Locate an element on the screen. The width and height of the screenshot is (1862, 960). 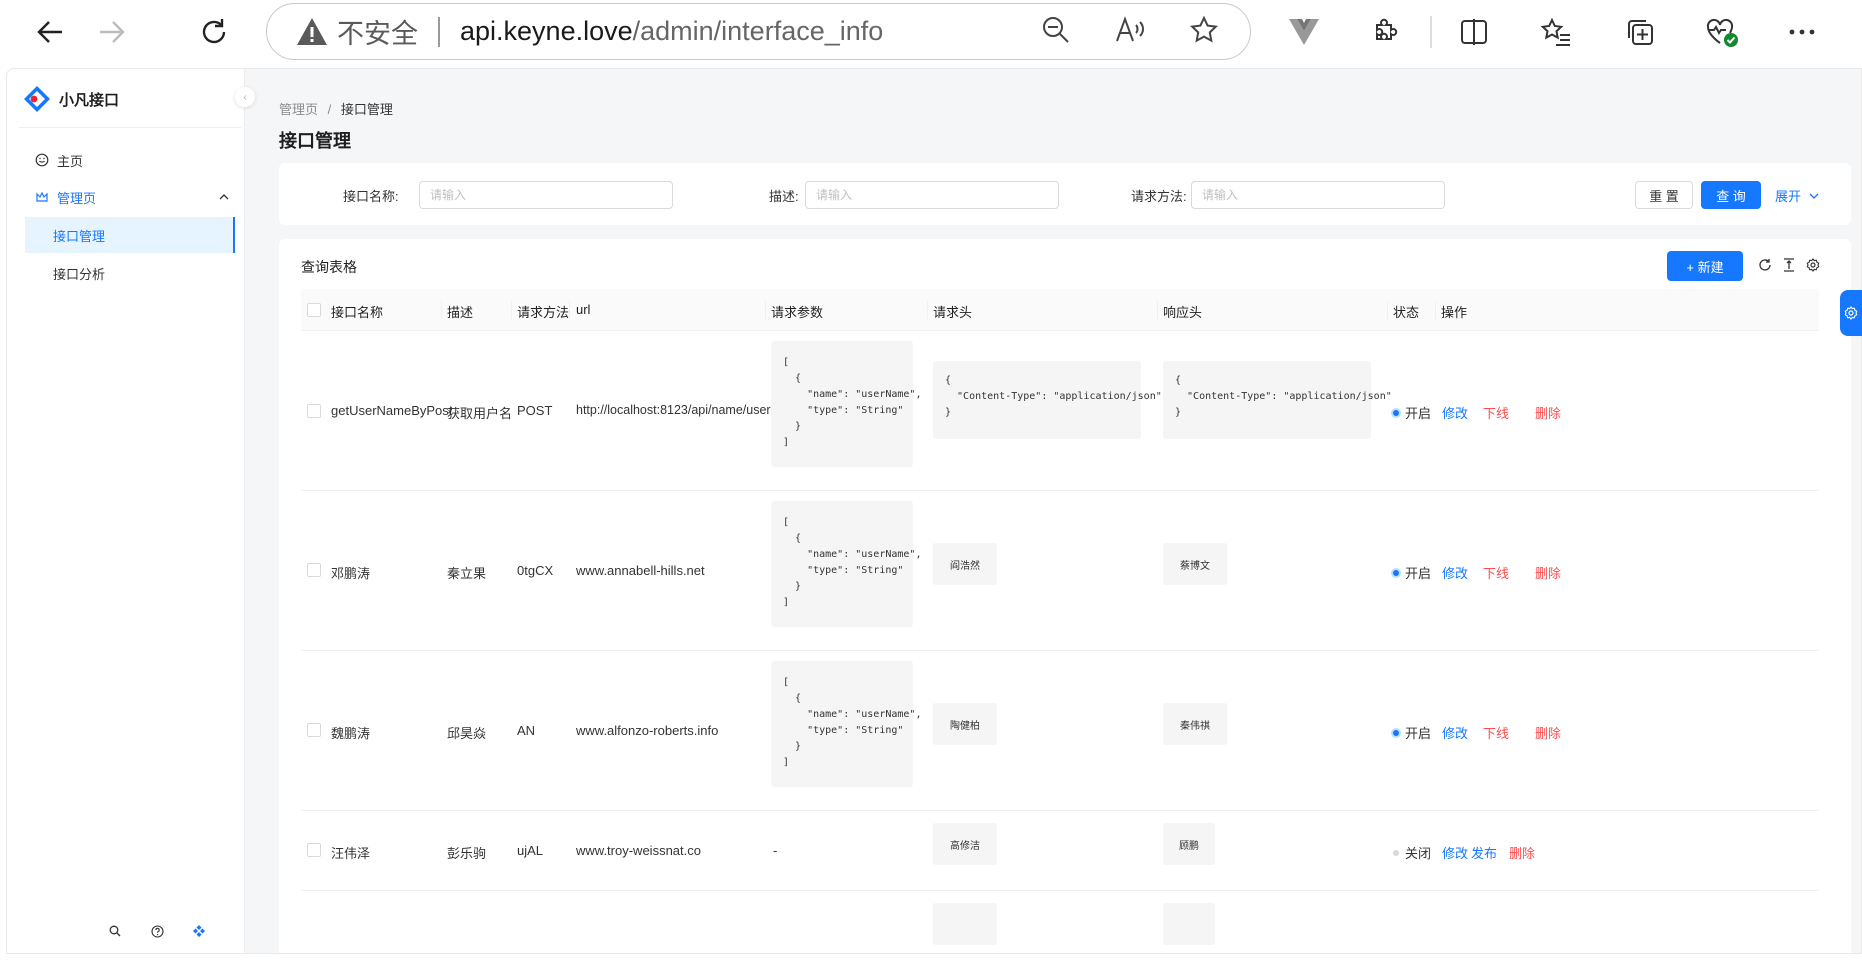
cell-req-header: 陶健柏 is located at coordinates (965, 724).